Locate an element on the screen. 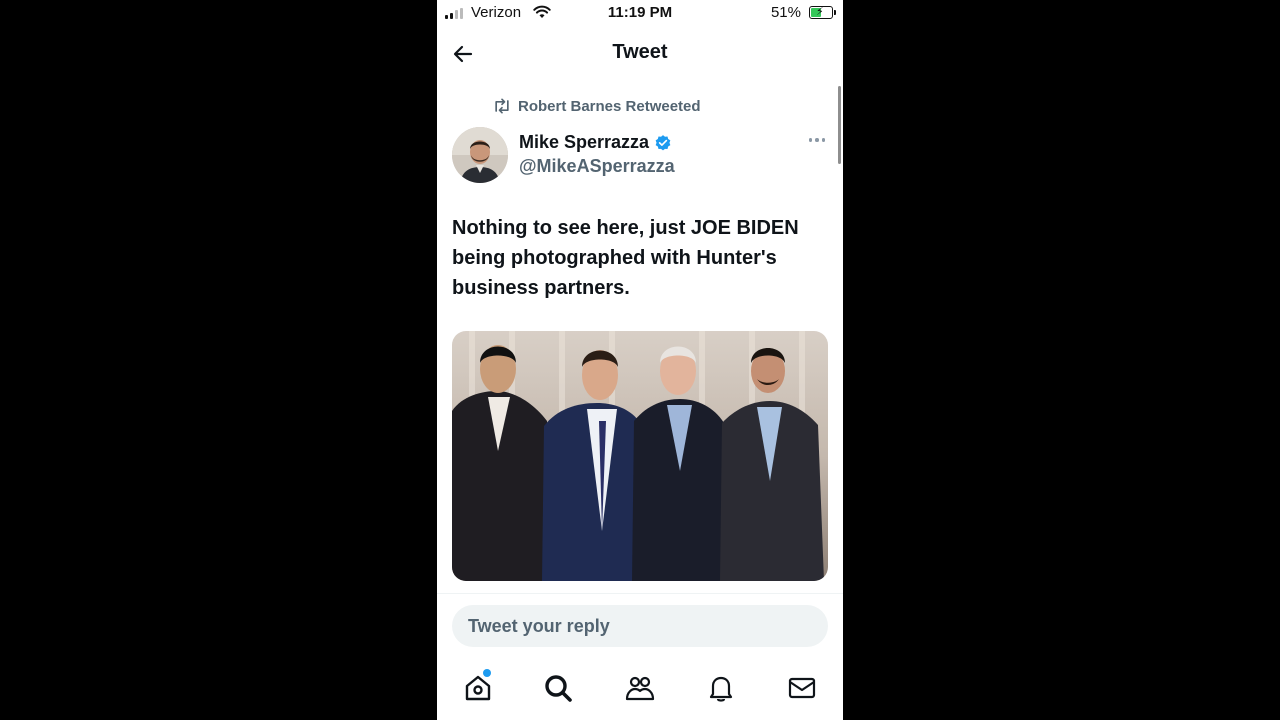 The height and width of the screenshot is (720, 1280). home-icon is located at coordinates (478, 686).